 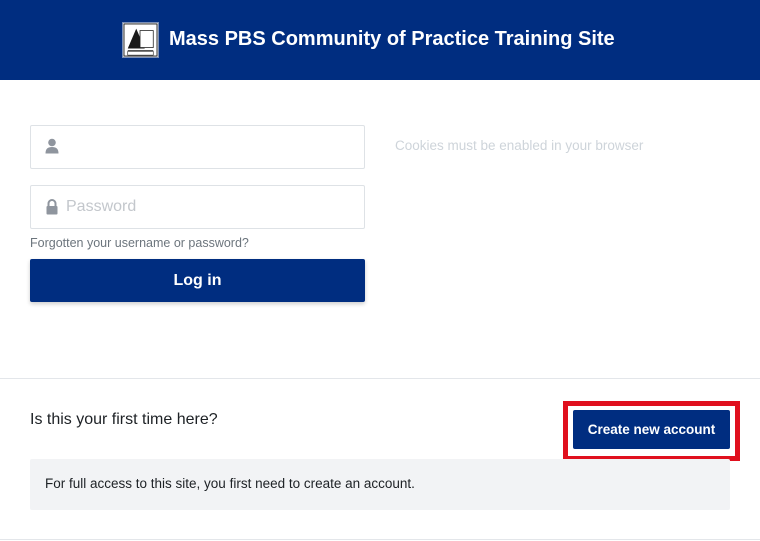 I want to click on password-field-container, so click(x=197, y=207).